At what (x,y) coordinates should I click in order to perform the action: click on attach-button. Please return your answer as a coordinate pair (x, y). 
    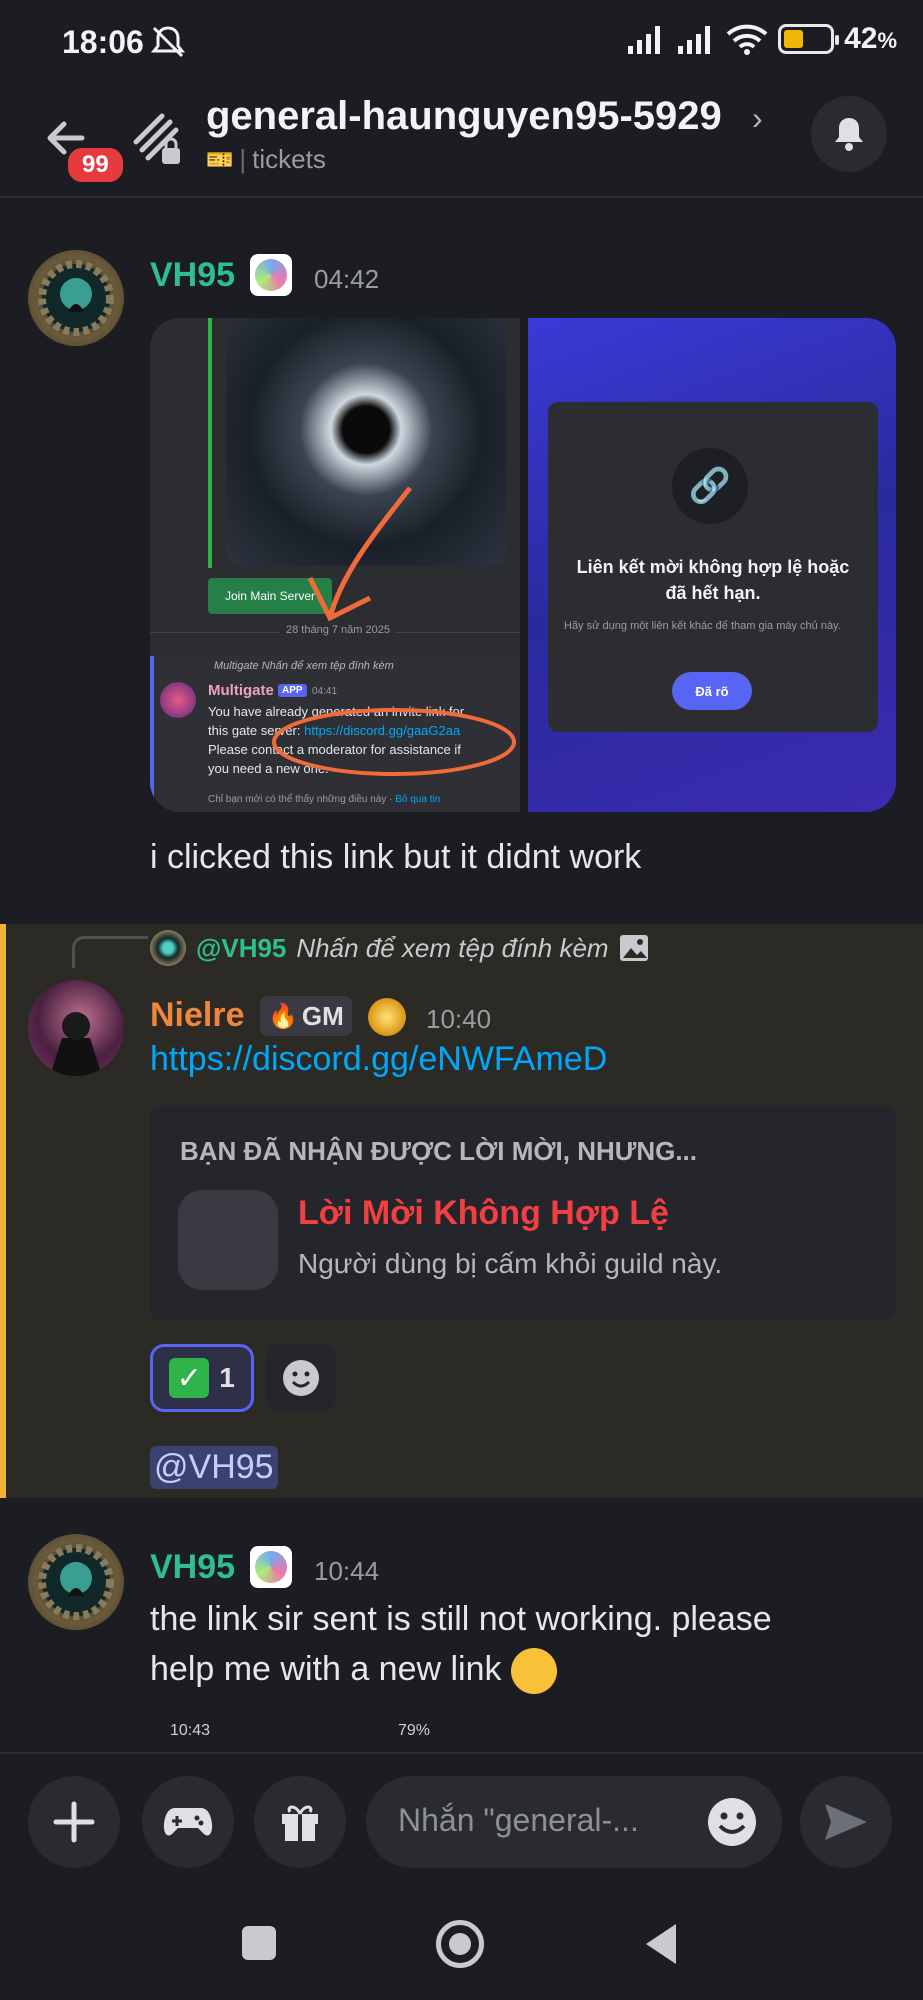
    Looking at the image, I should click on (74, 1822).